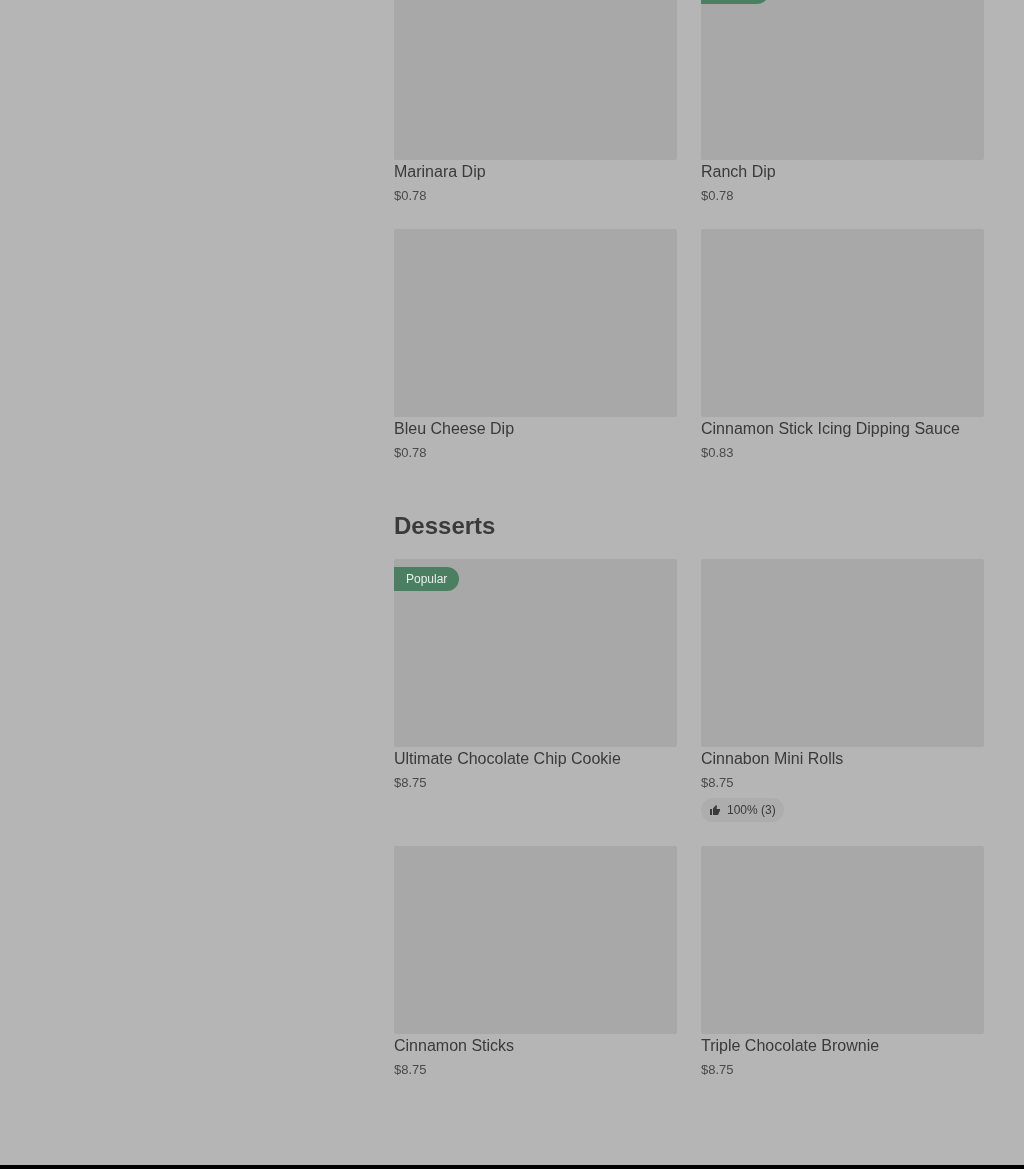 The height and width of the screenshot is (1169, 1024). I want to click on item-name: Ranch Dip, so click(842, 172).